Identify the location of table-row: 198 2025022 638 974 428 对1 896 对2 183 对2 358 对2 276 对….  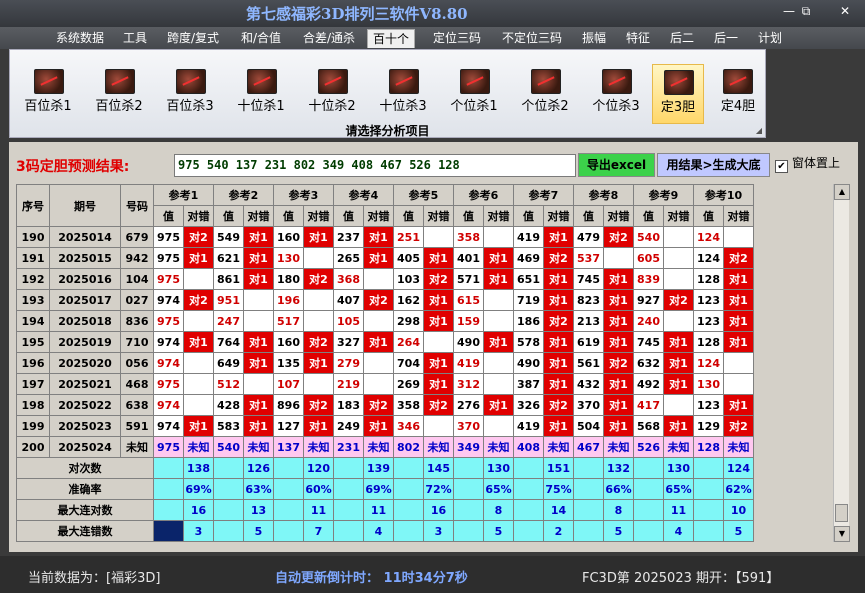
(385, 405).